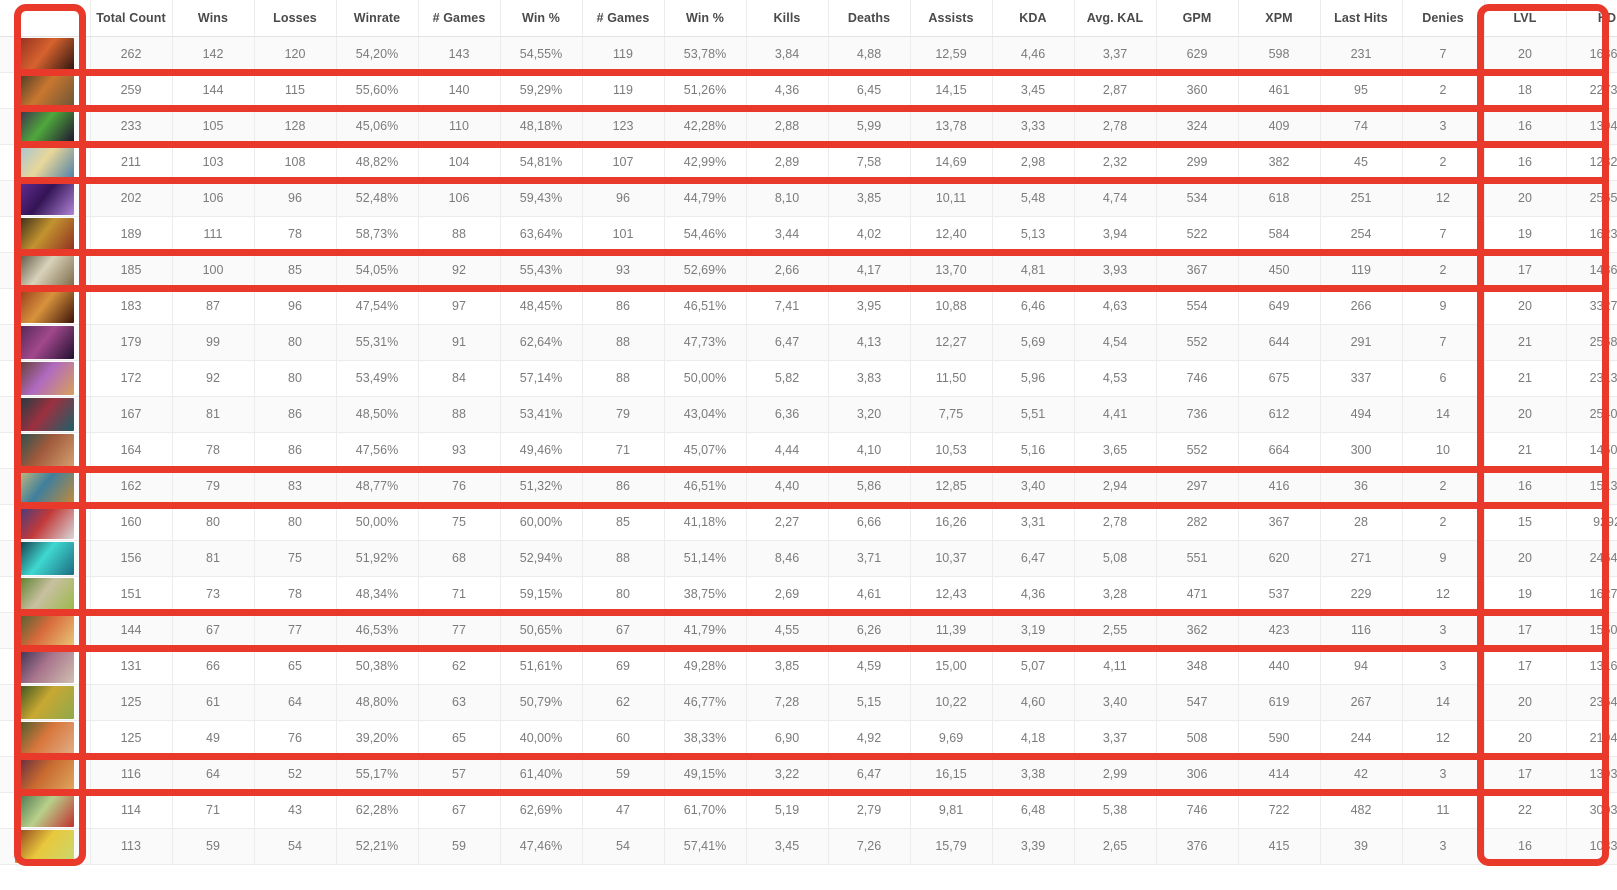 This screenshot has height=890, width=1617. Describe the element at coordinates (377, 558) in the screenshot. I see `cell-winrate: 51,92%` at that location.